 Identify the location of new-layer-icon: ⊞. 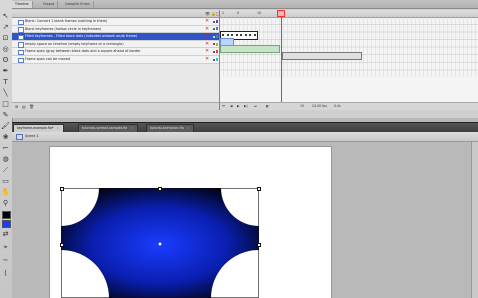
(16, 106).